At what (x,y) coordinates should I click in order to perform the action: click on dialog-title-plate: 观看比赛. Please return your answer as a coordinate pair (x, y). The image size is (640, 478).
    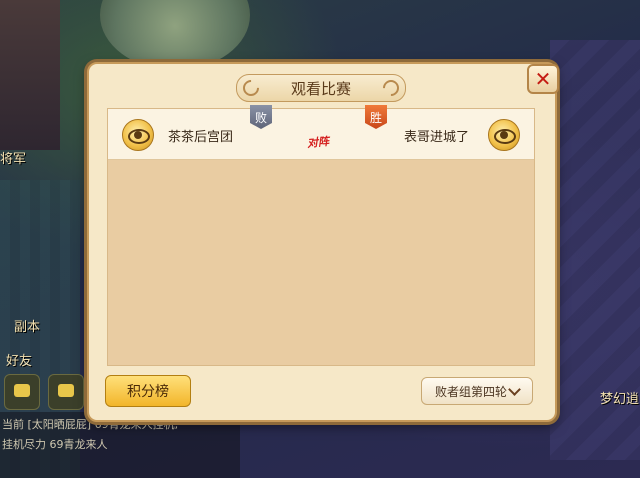
    Looking at the image, I should click on (321, 88).